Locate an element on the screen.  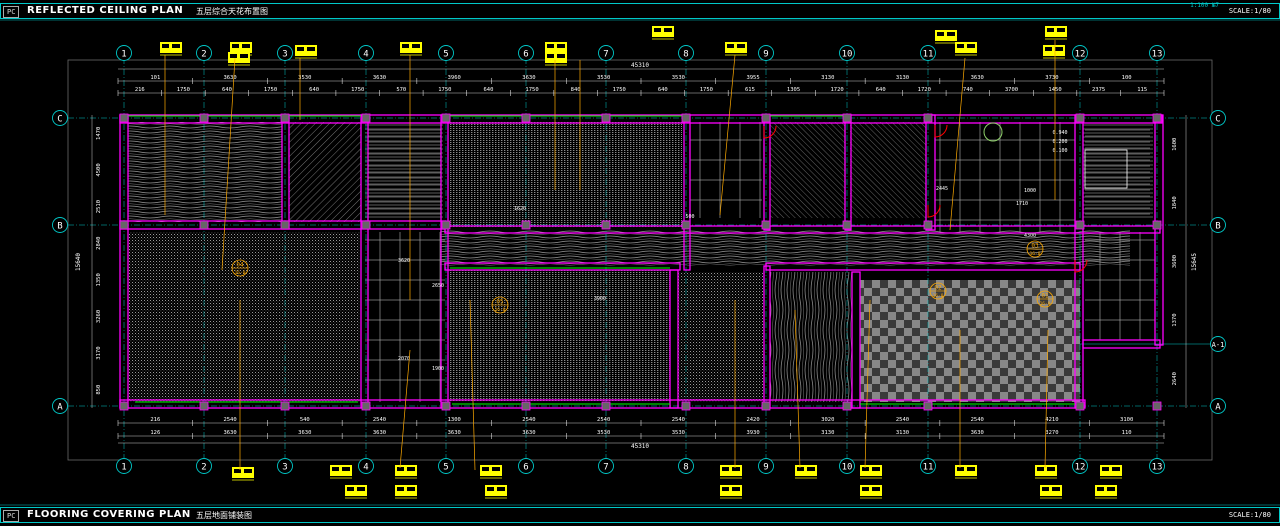
room-index-code: 02 is located at coordinates (938, 288).